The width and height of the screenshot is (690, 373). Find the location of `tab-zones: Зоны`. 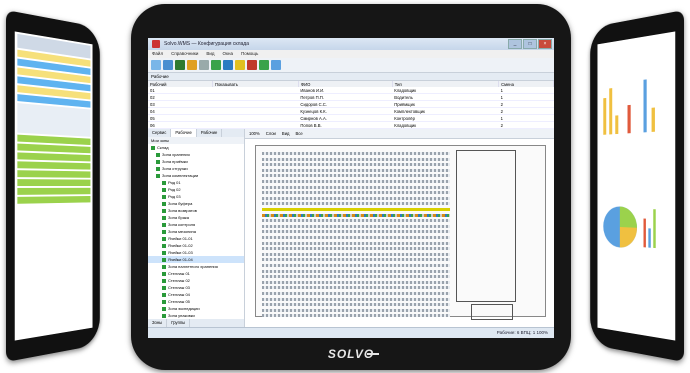

tab-zones: Зоны is located at coordinates (158, 323).